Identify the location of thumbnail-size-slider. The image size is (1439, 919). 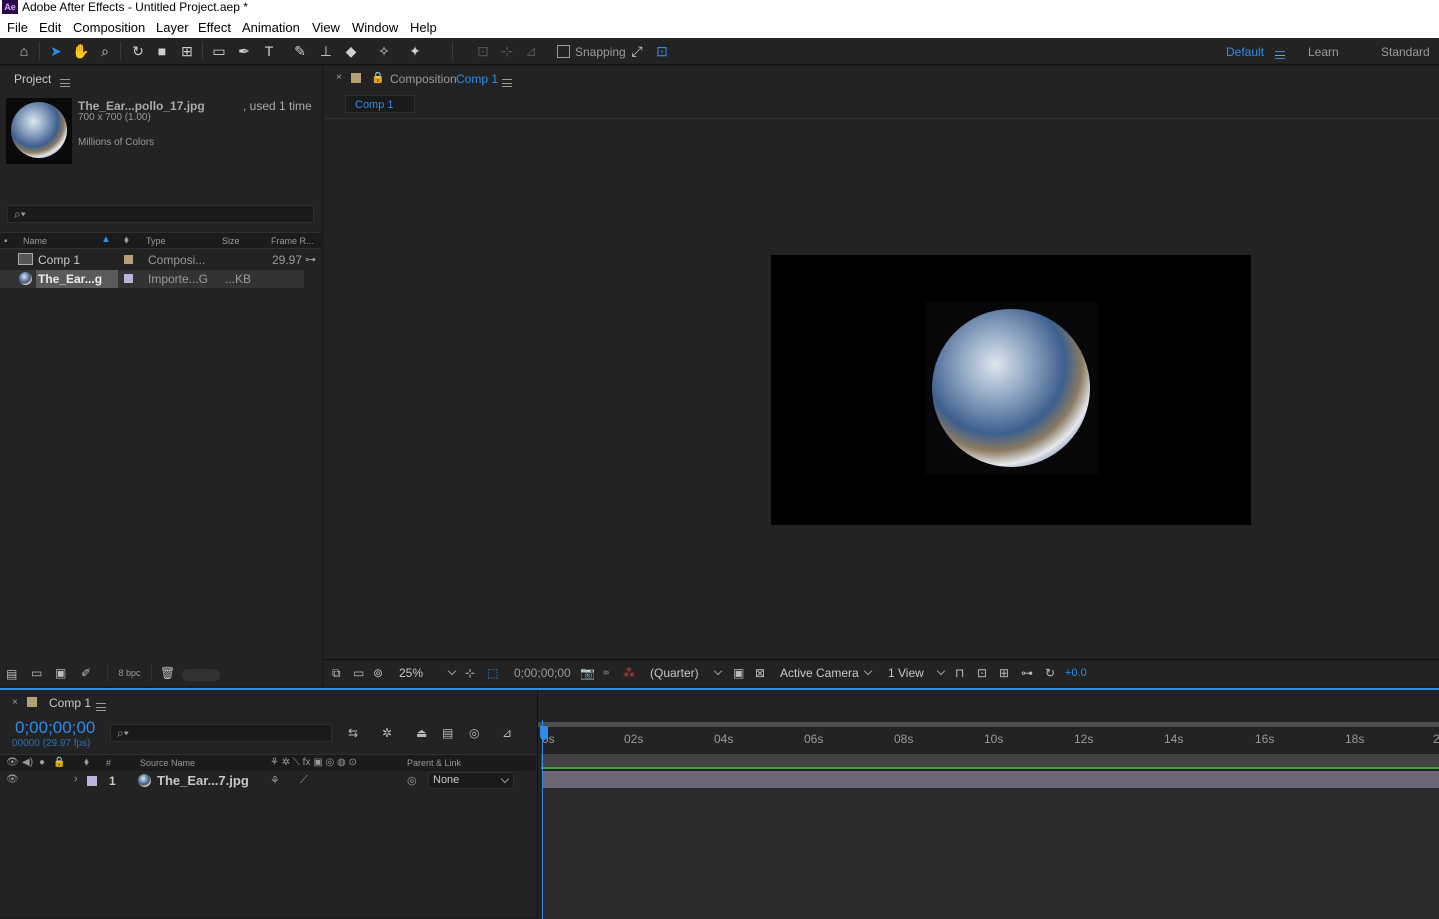
(201, 675).